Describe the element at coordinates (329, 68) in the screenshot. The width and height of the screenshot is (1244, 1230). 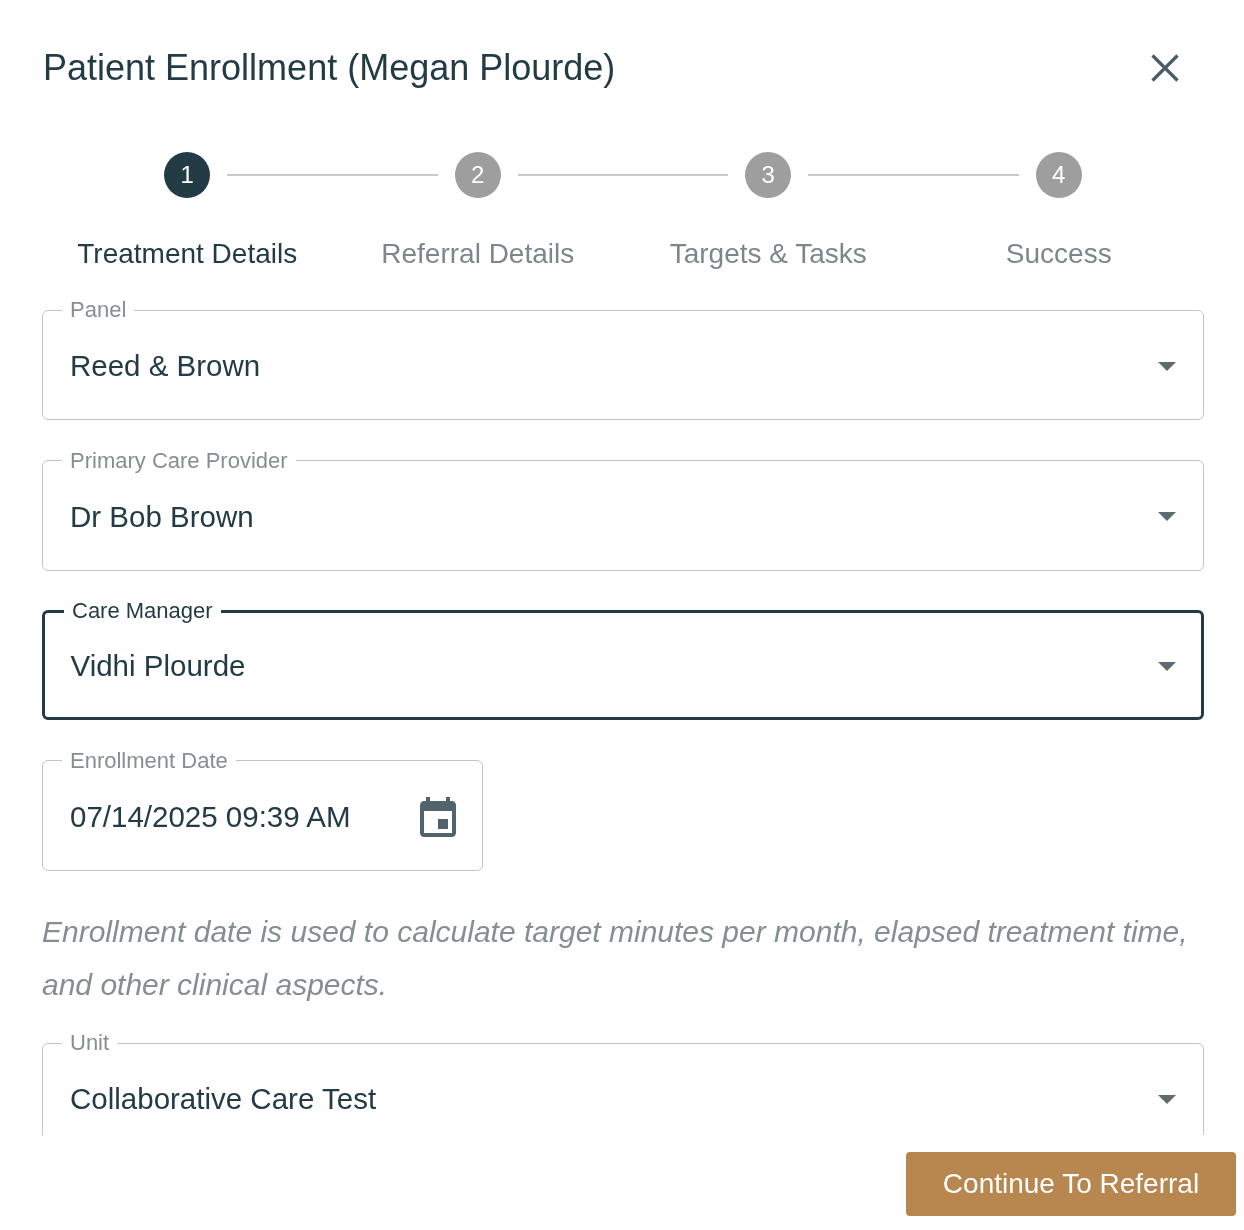
I see `dialog-title: Patient Enrollment (Megan Plourde)` at that location.